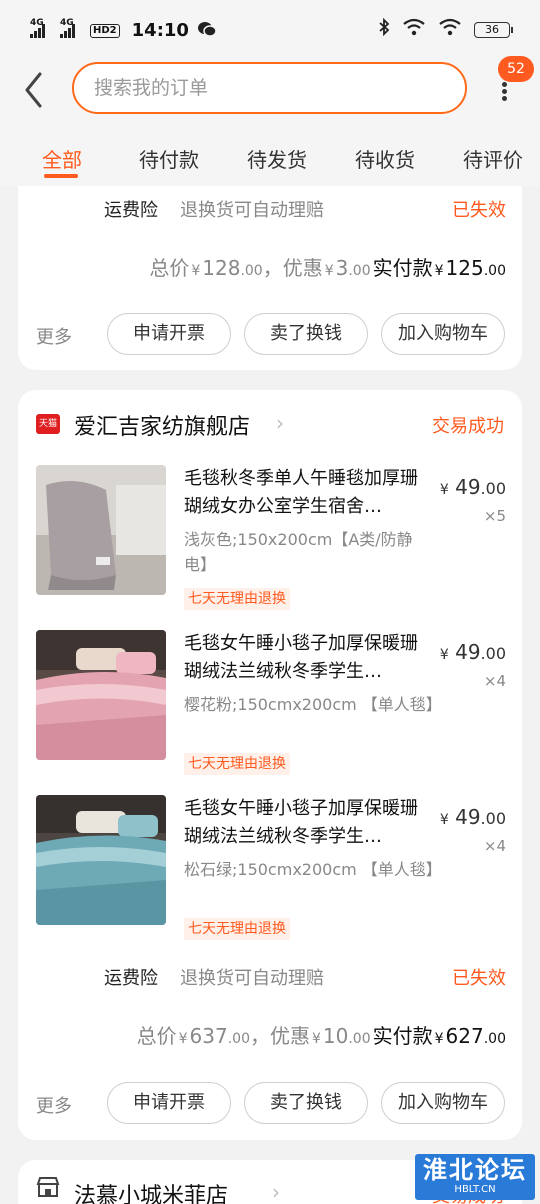 This screenshot has height=1204, width=540. I want to click on hd-icon: HD2, so click(105, 30).